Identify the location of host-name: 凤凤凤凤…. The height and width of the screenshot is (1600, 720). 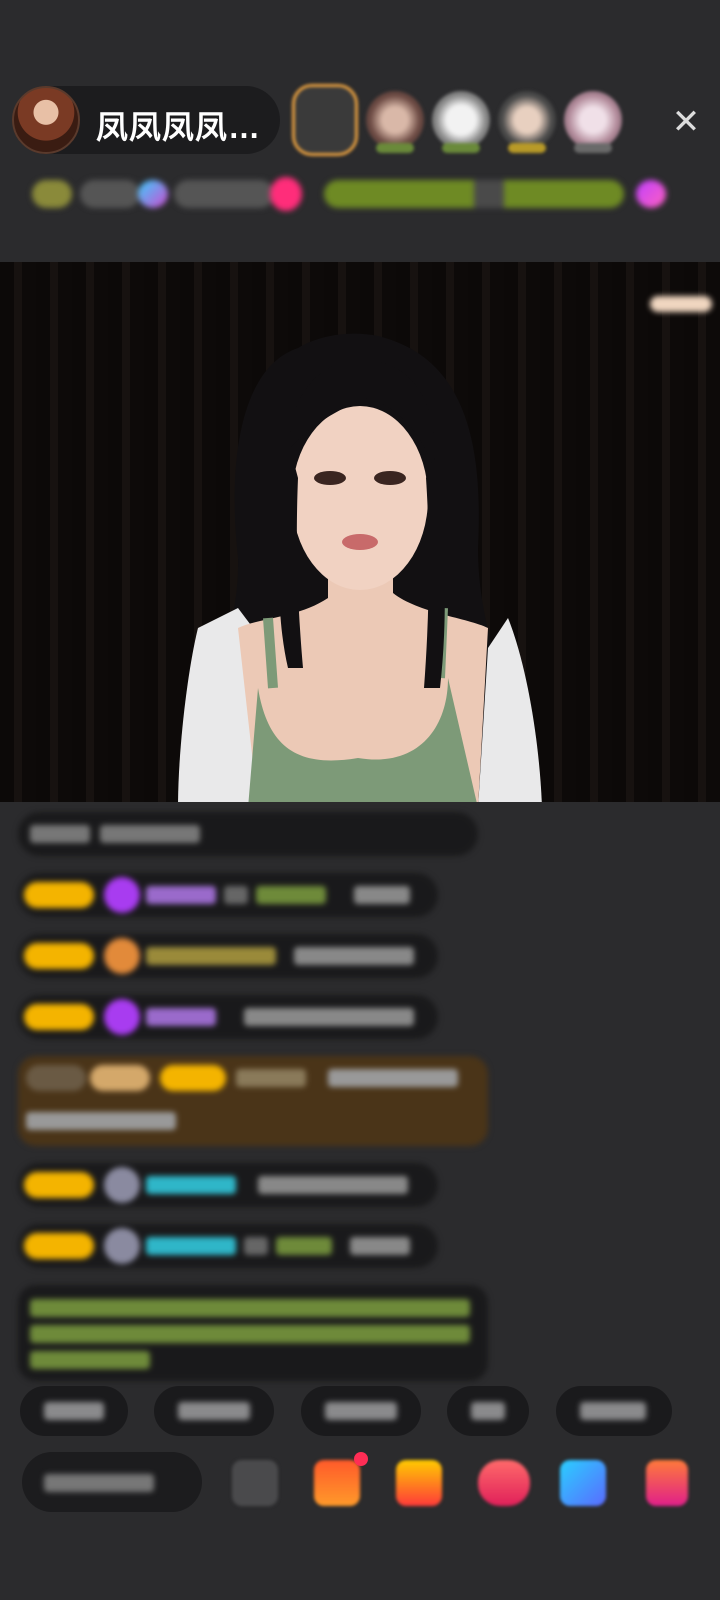
(179, 127).